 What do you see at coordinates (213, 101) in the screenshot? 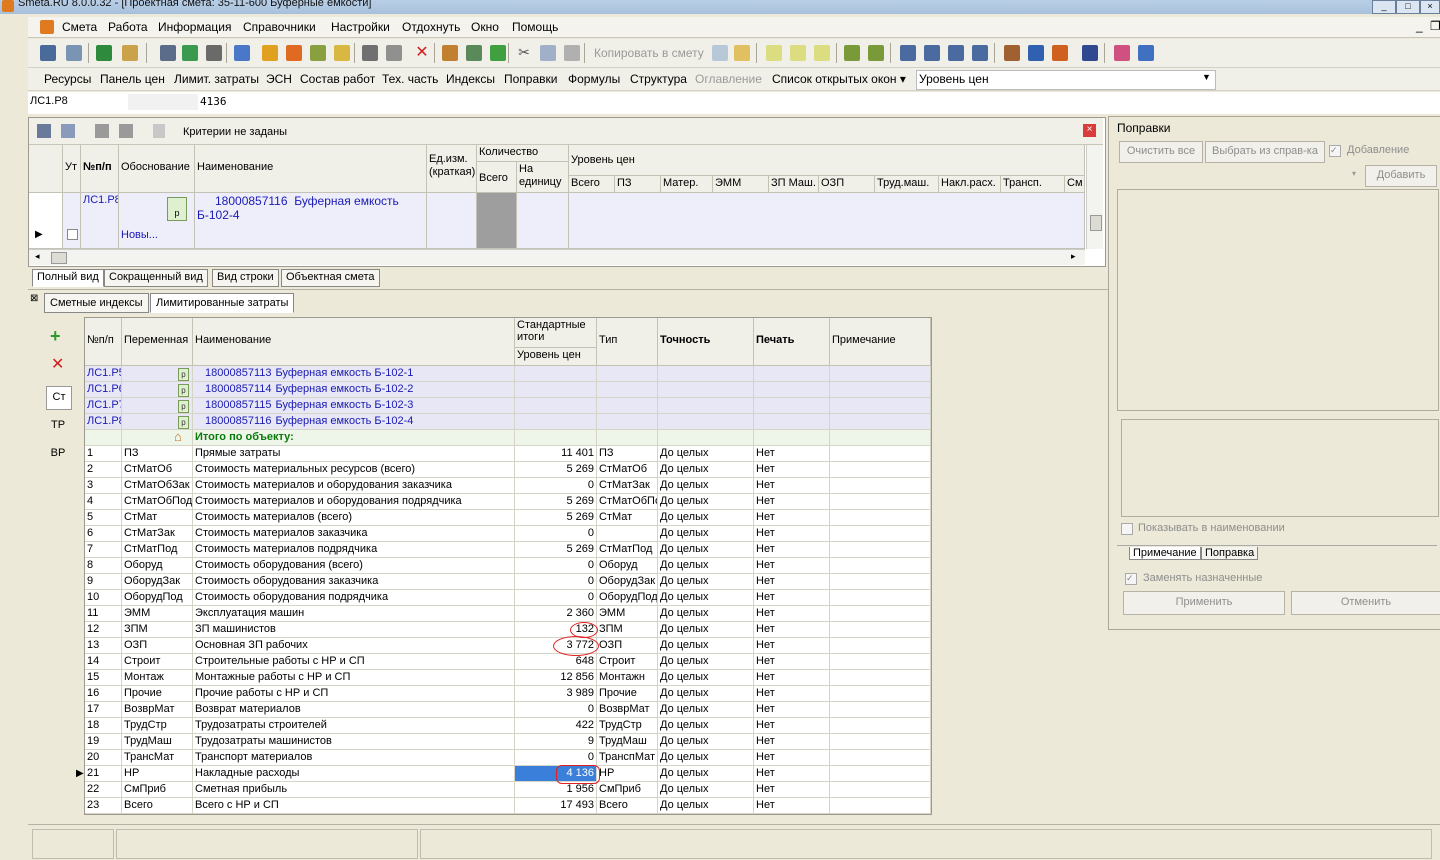
I see `cell-value-input: 4136` at bounding box center [213, 101].